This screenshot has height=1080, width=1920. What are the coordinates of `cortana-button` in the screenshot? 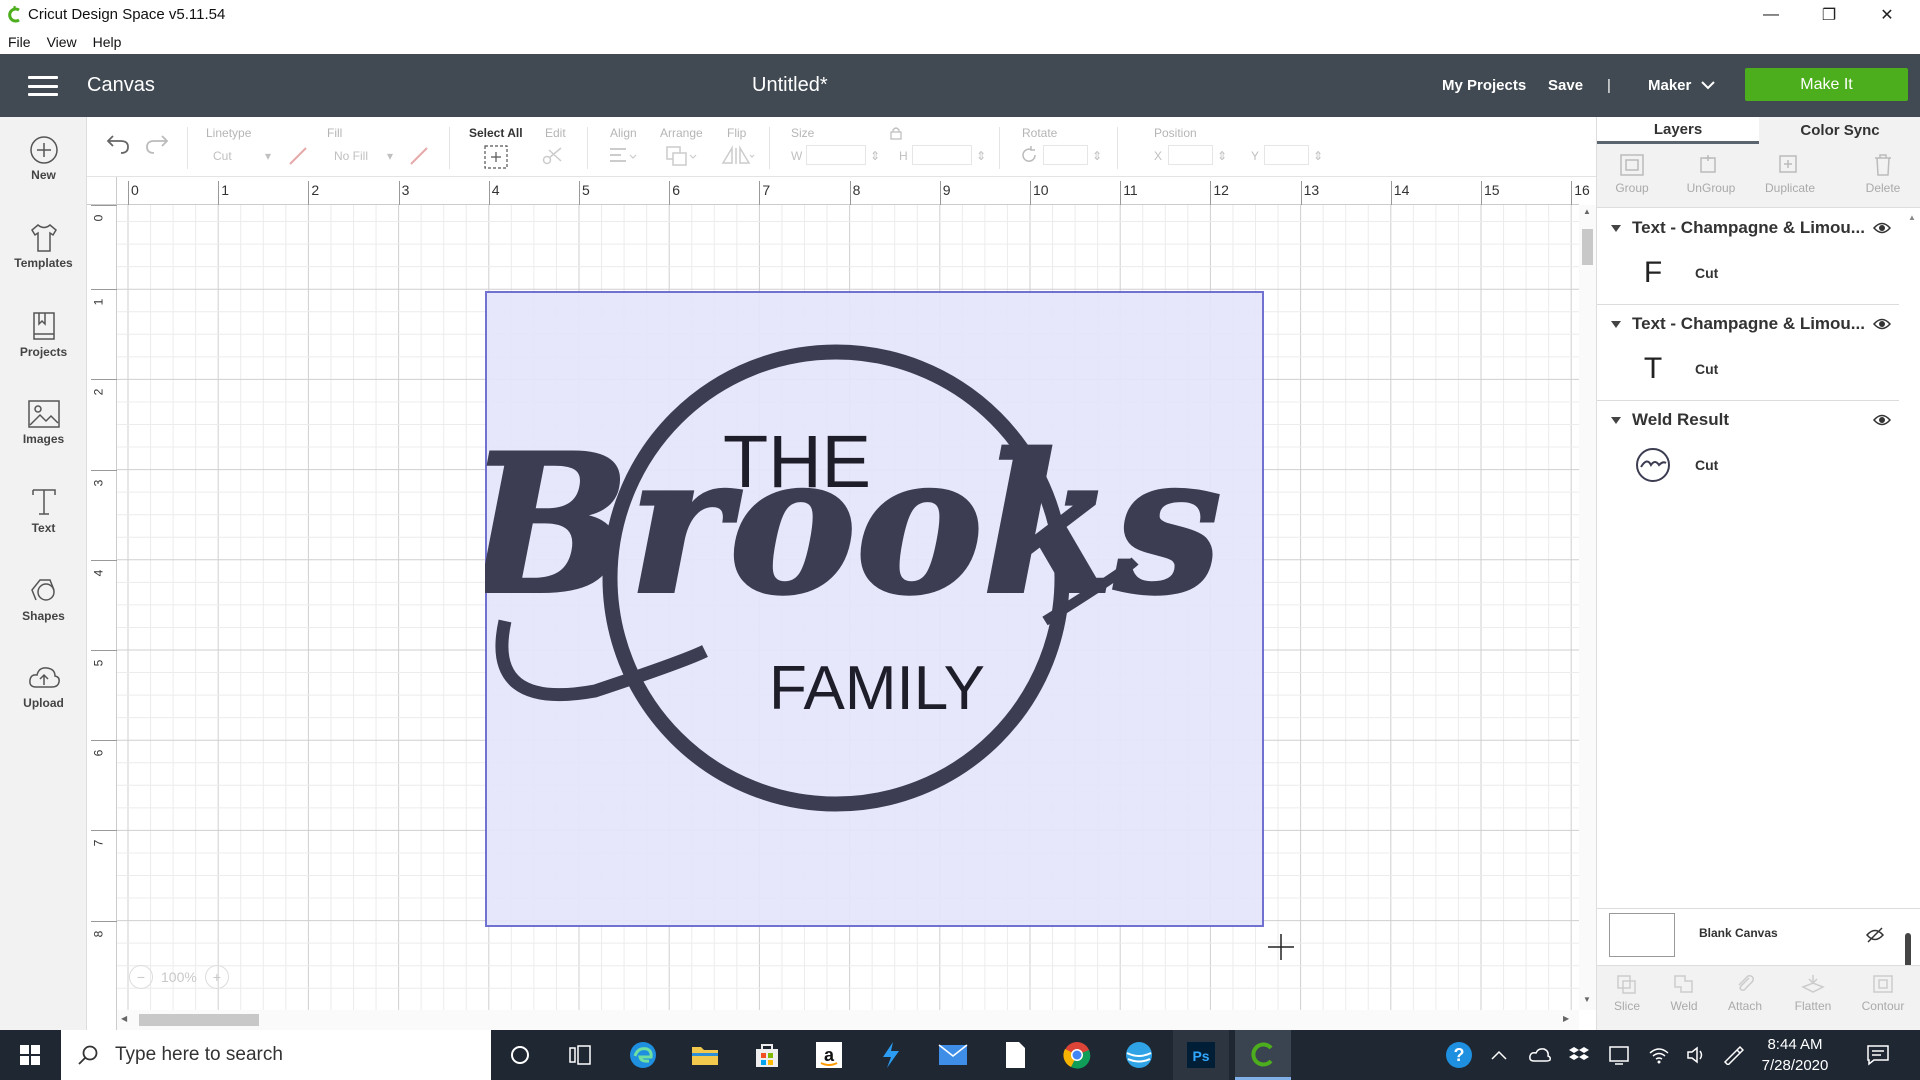 It's located at (520, 1055).